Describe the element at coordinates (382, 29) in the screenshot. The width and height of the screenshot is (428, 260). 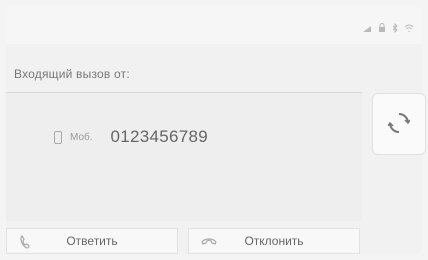
I see `lock-icon` at that location.